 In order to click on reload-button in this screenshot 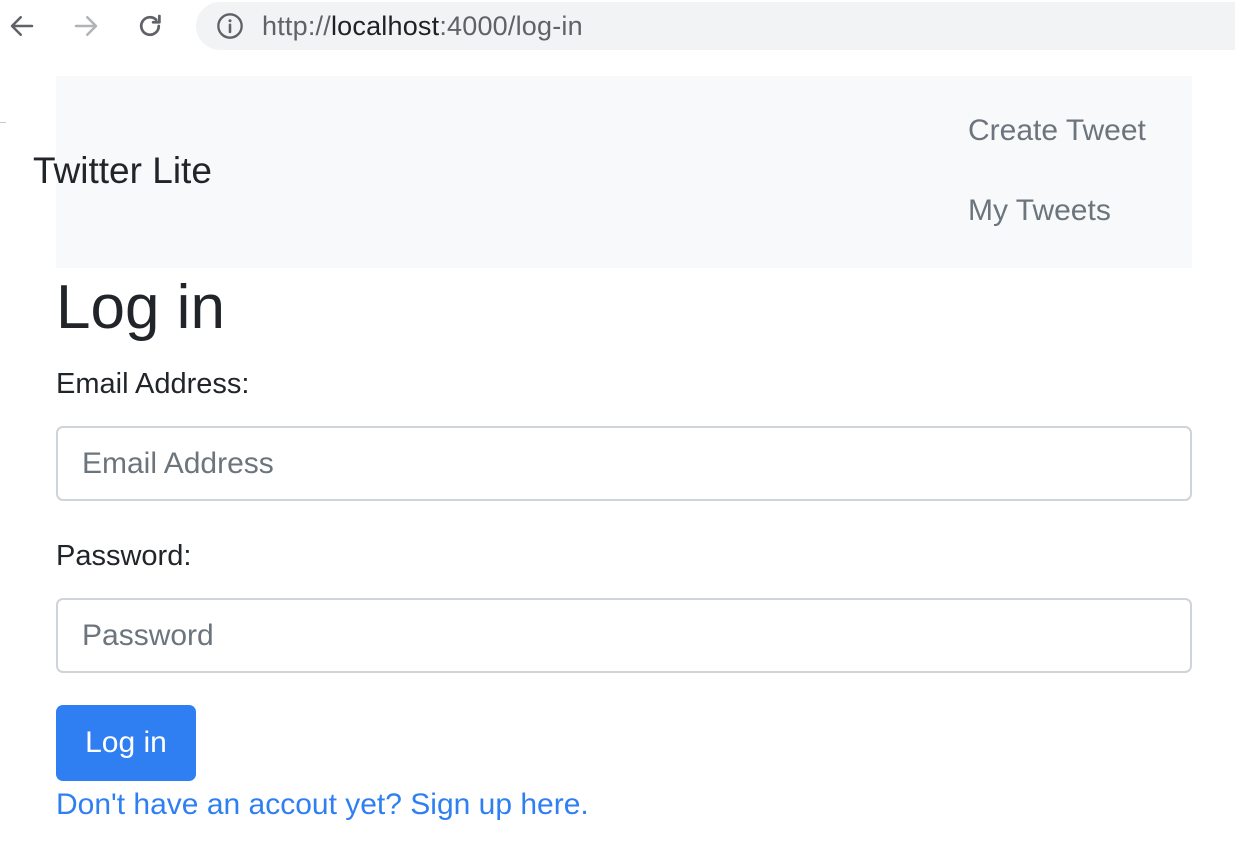, I will do `click(150, 26)`.